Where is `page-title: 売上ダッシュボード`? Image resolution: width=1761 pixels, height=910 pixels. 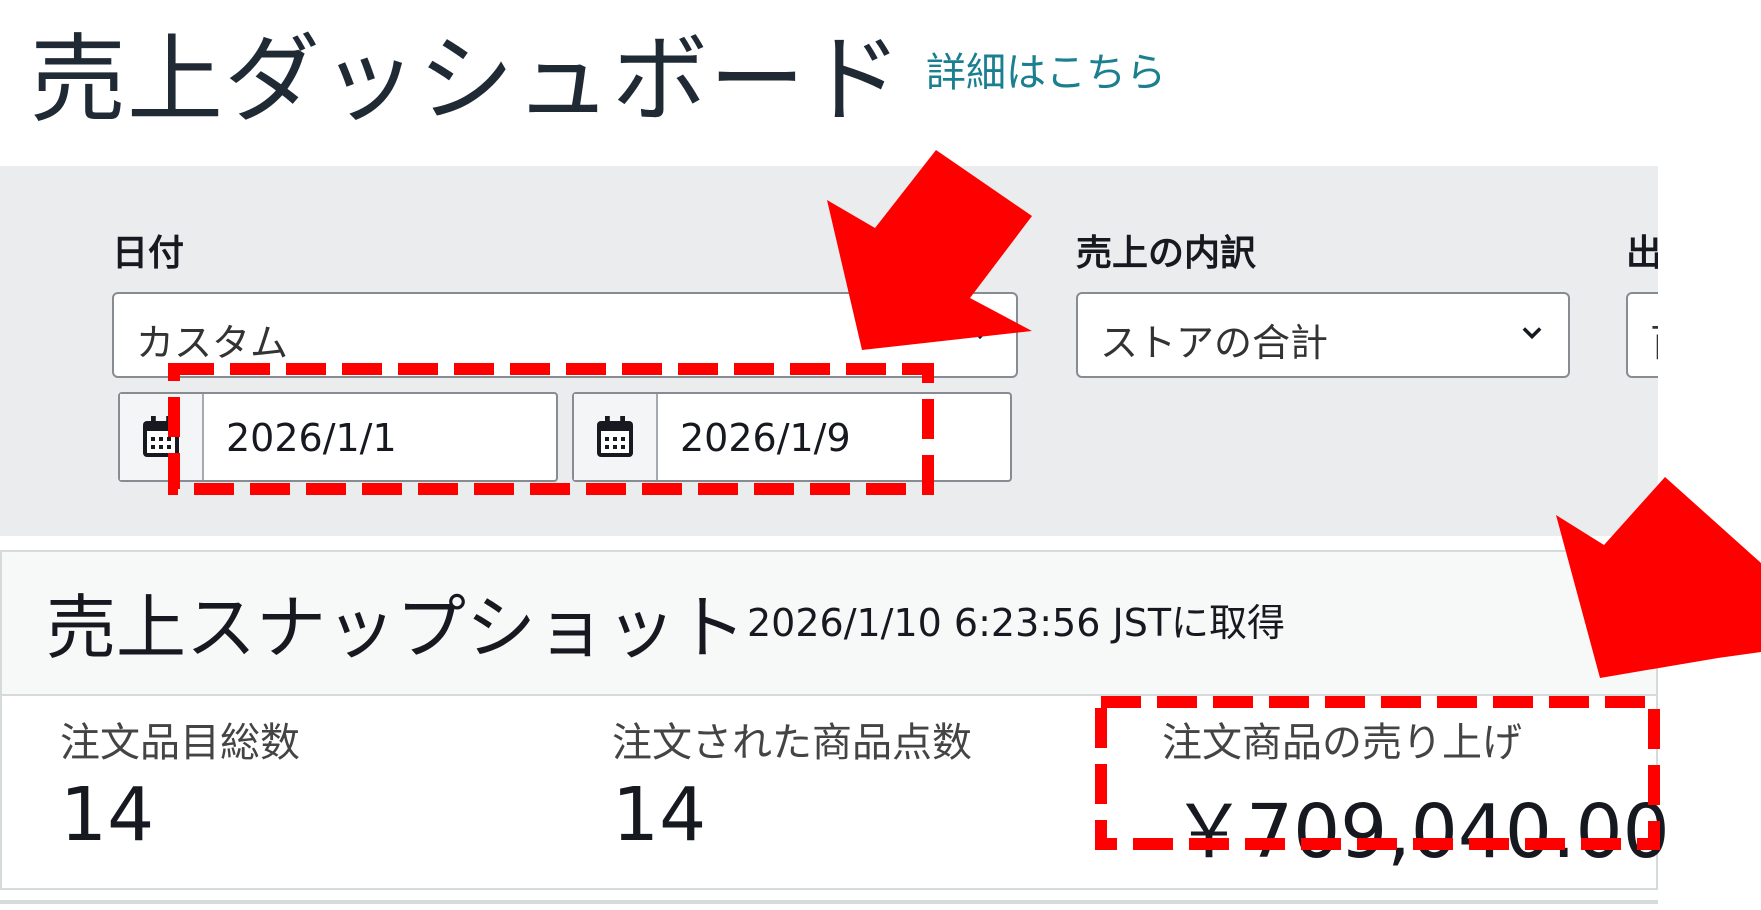
page-title: 売上ダッシュボード is located at coordinates (466, 80).